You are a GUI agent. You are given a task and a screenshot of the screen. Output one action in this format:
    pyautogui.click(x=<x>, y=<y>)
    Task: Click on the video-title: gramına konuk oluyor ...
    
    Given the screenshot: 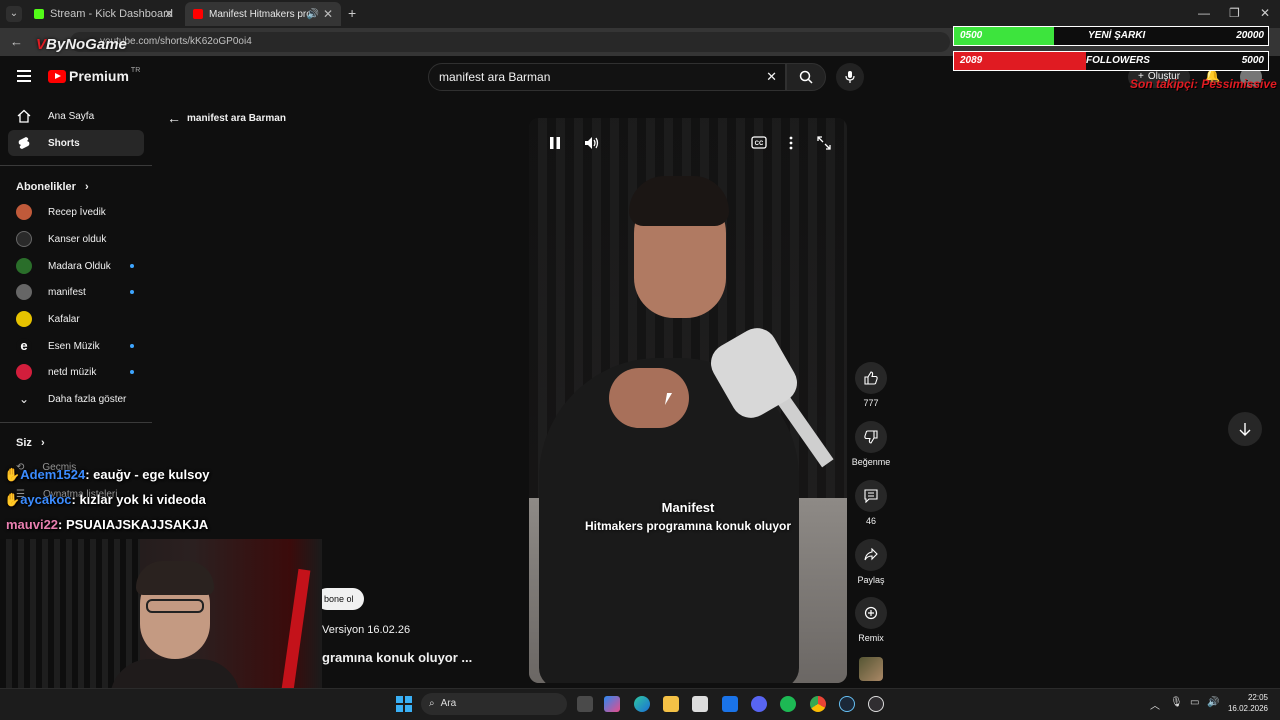 What is the action you would take?
    pyautogui.click(x=397, y=657)
    